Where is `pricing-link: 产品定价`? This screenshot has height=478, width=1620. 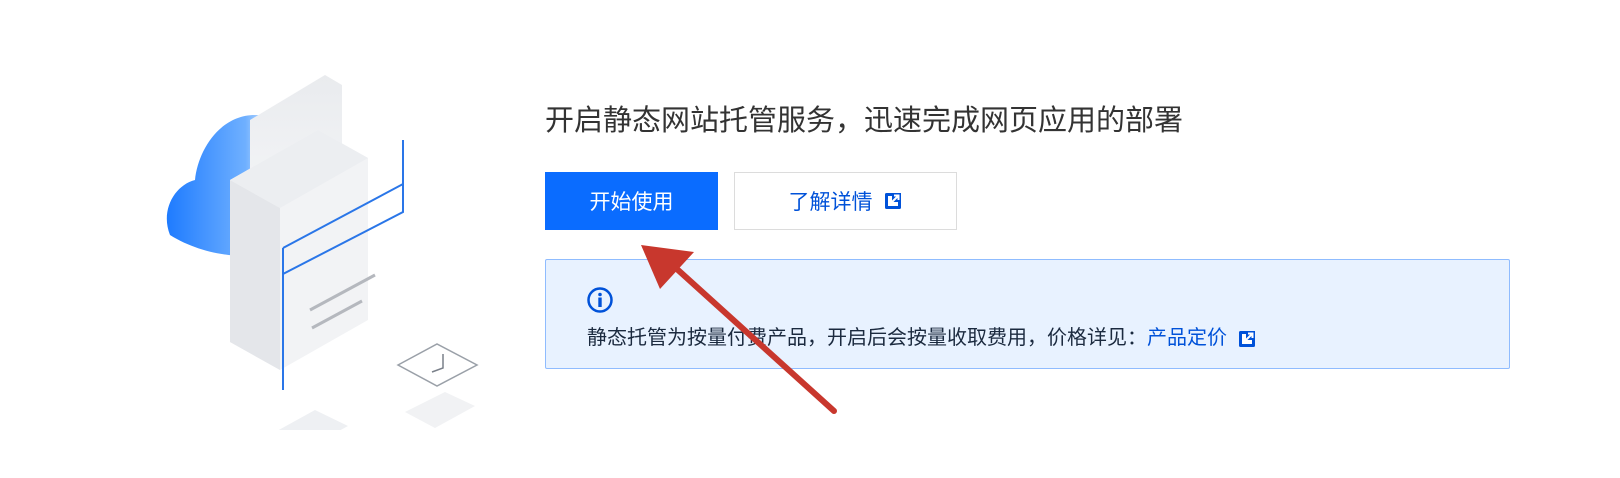 pricing-link: 产品定价 is located at coordinates (1202, 337).